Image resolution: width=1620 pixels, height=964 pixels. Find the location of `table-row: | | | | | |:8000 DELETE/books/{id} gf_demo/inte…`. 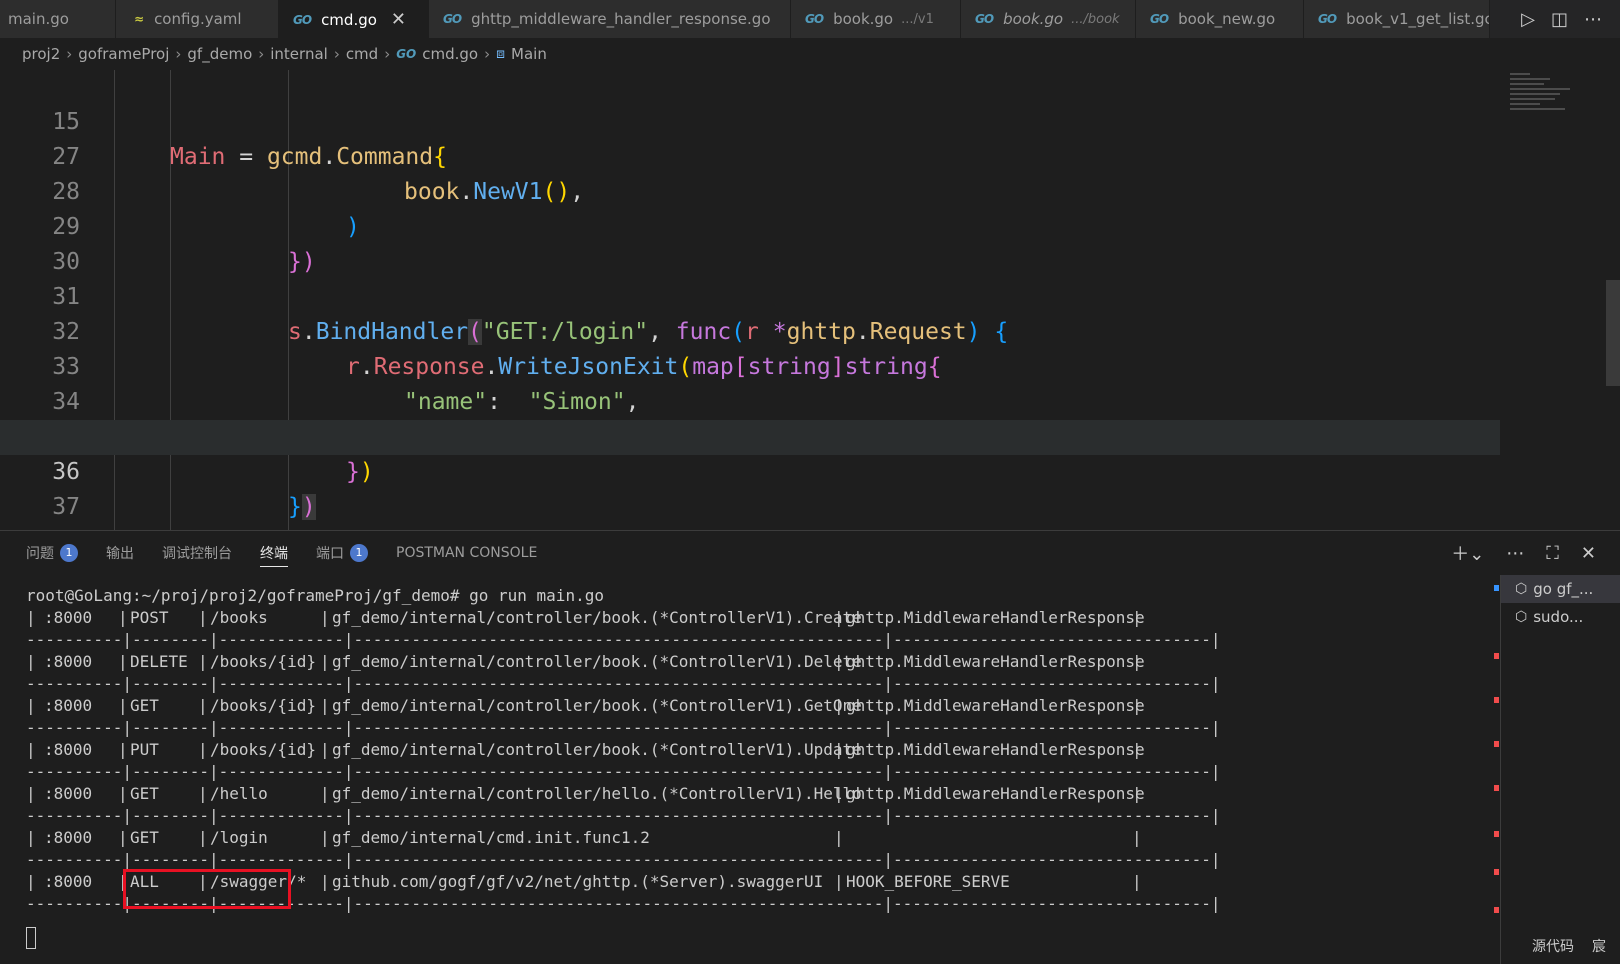

table-row: | | | | | |:8000 DELETE/books/{id} gf_demo/inte… is located at coordinates (586, 662).